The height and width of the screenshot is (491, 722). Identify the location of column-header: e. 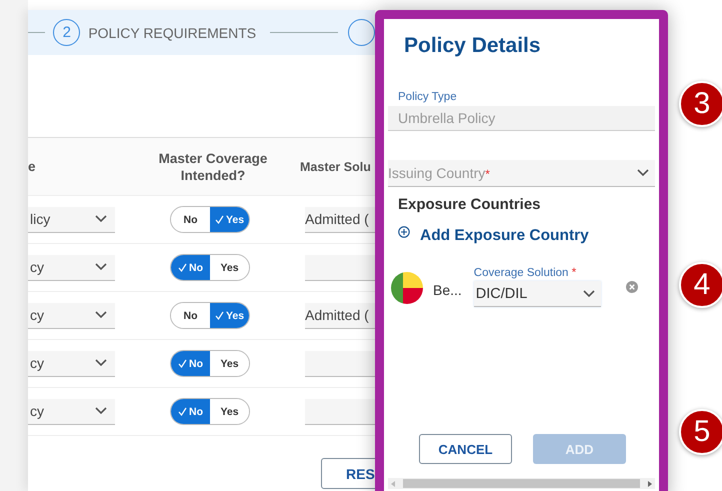
(32, 166).